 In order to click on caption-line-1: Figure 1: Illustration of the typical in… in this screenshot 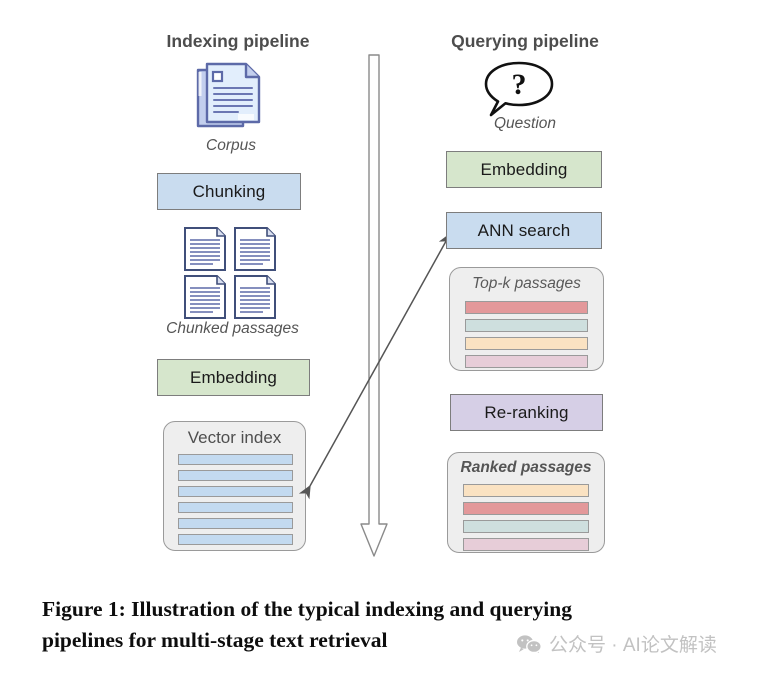, I will do `click(307, 609)`.